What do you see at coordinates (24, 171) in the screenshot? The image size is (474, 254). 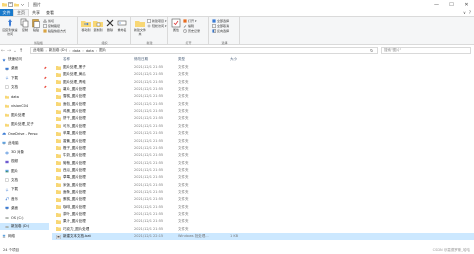 I see `sidebar-item: 图片` at bounding box center [24, 171].